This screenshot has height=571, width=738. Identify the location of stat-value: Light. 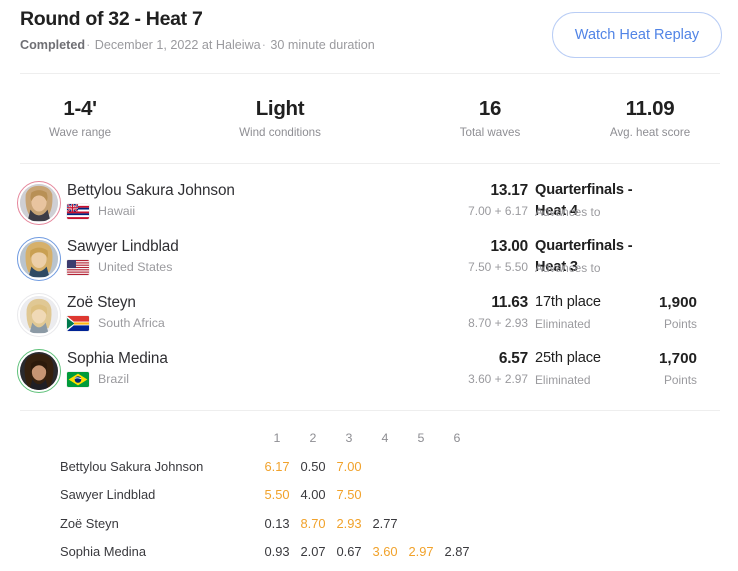
(280, 108).